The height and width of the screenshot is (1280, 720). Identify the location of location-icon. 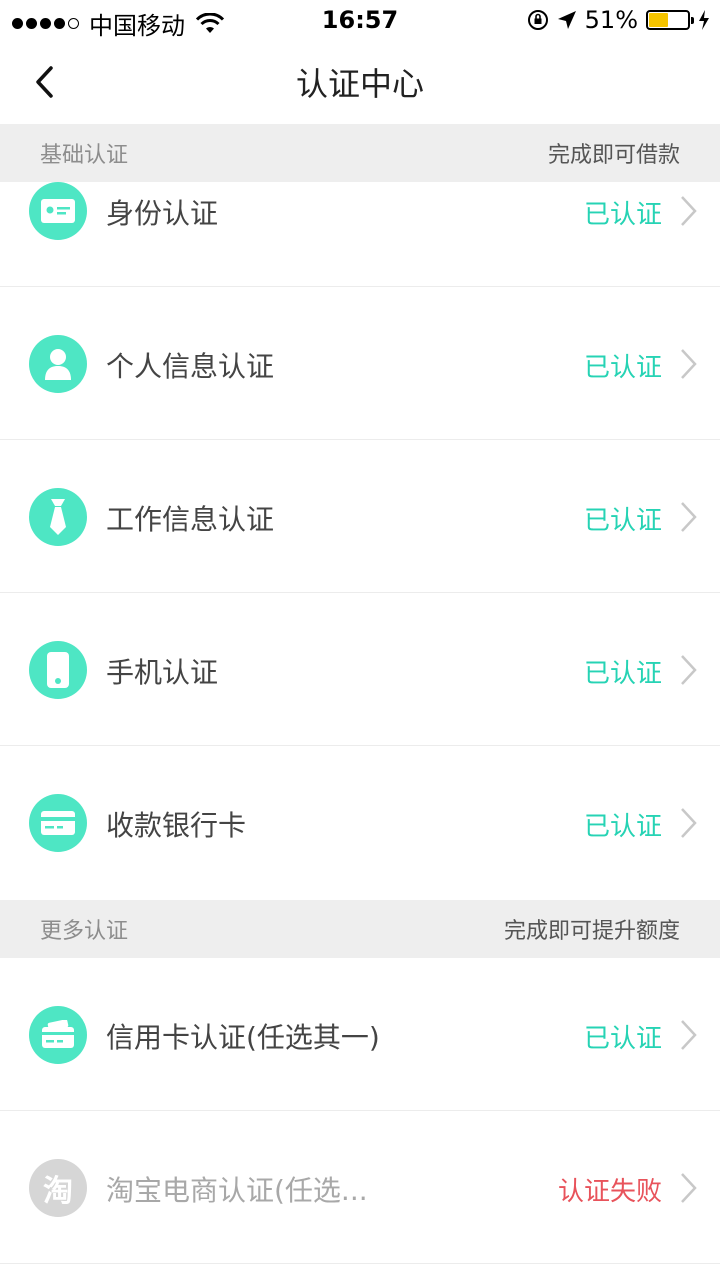
(566, 20).